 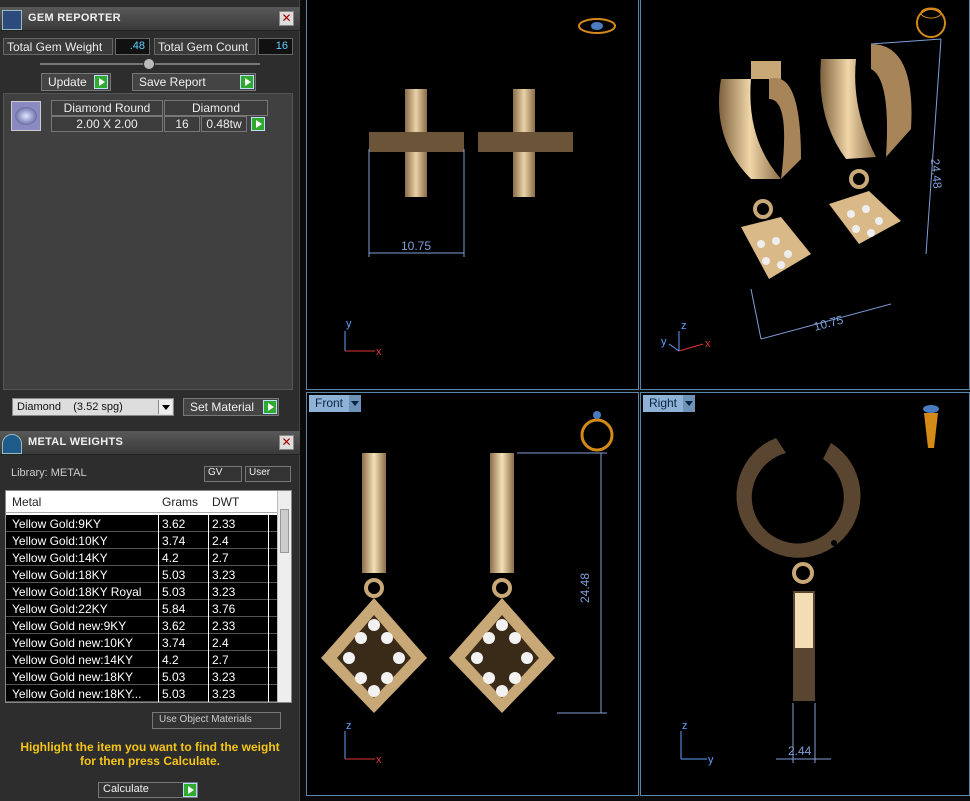 I want to click on save-report-button-label: Save Report, so click(x=172, y=82).